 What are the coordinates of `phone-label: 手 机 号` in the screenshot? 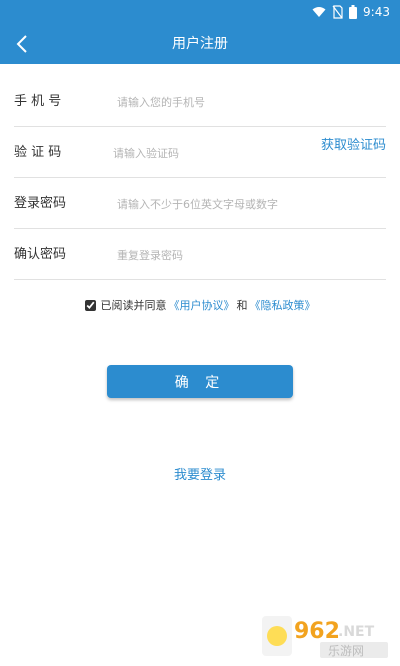 It's located at (38, 101).